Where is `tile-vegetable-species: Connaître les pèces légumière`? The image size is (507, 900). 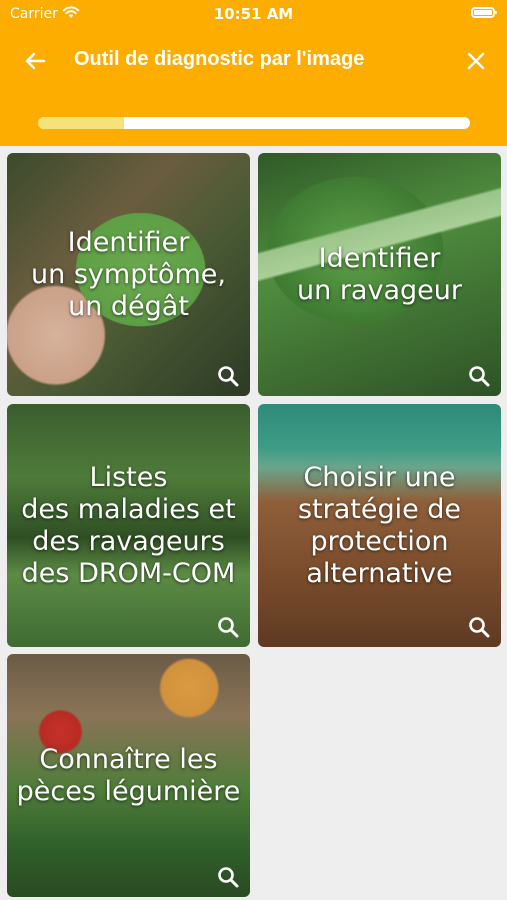 tile-vegetable-species: Connaître les pèces légumière is located at coordinates (128, 775).